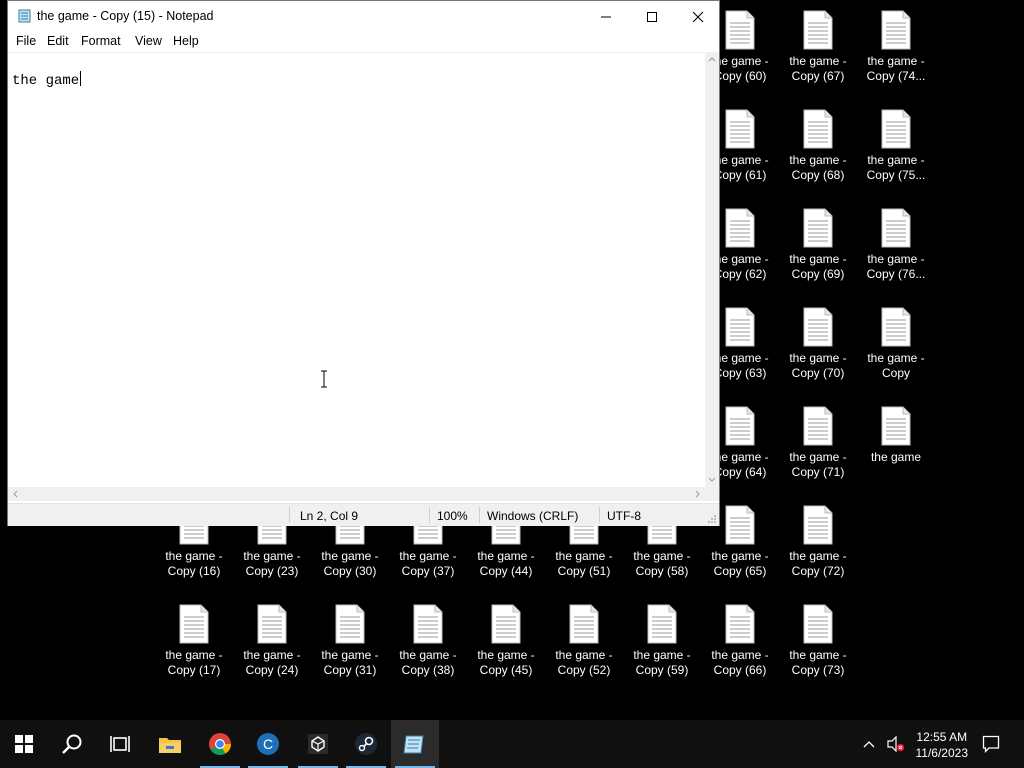 The image size is (1024, 768). I want to click on status-encoding: UTF-8, so click(624, 516).